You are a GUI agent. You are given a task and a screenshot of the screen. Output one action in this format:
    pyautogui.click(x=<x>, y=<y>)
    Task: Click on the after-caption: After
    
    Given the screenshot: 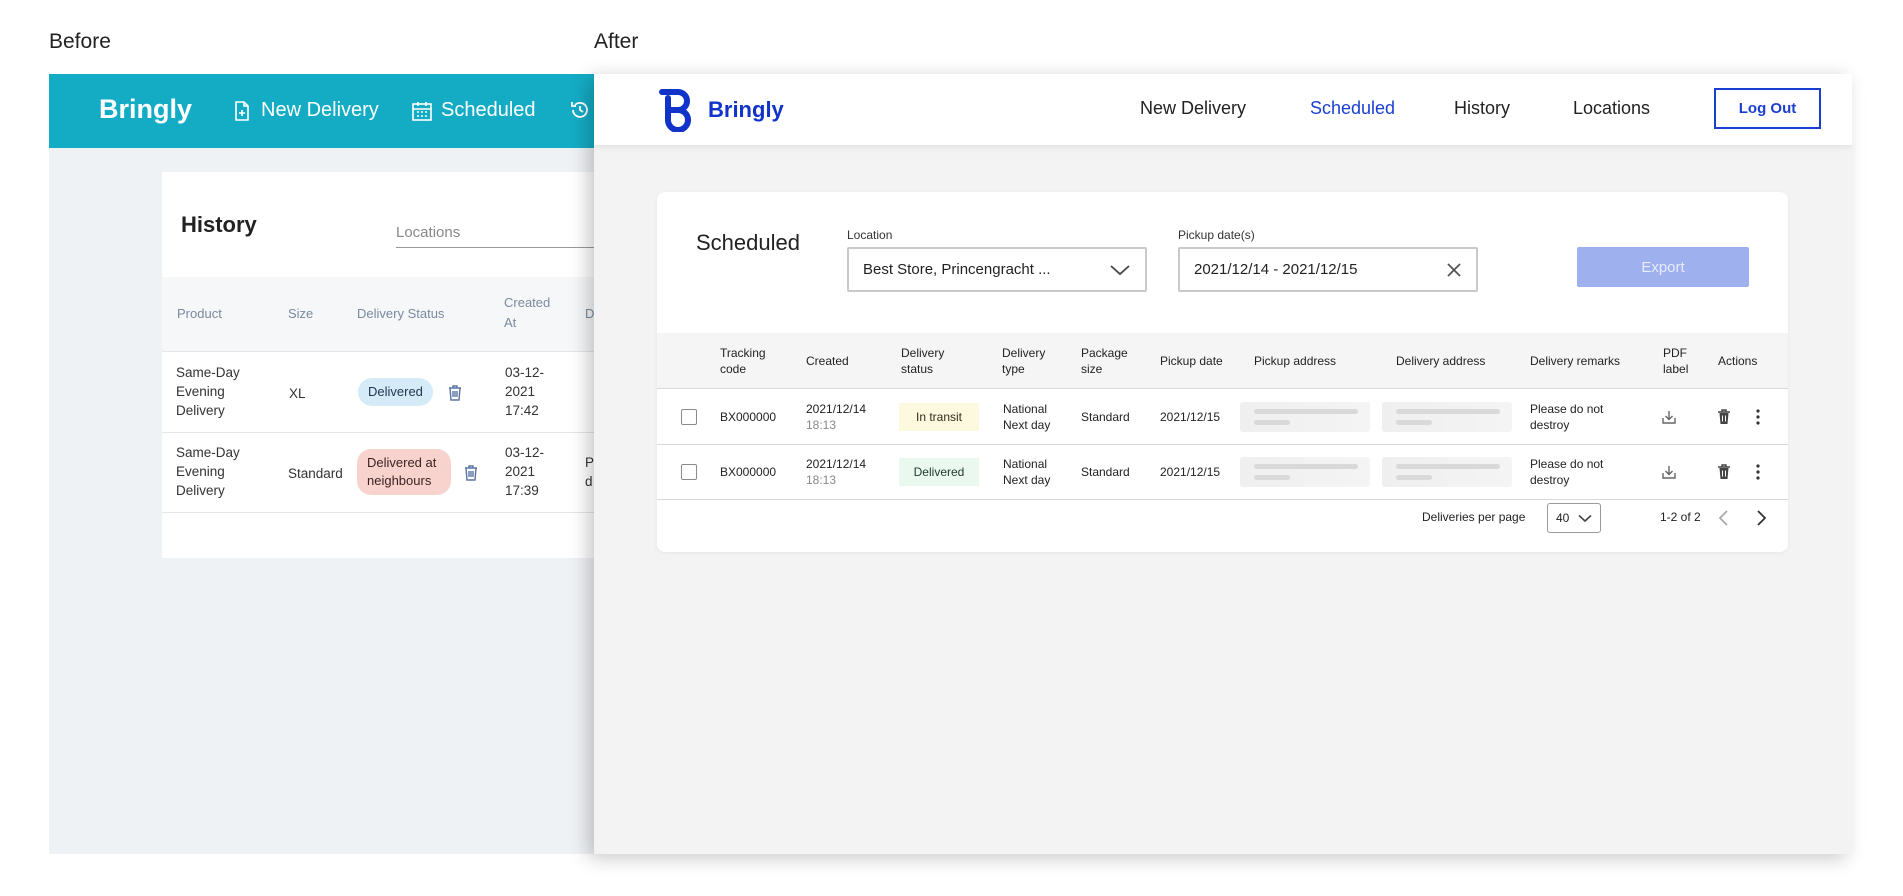 What is the action you would take?
    pyautogui.click(x=616, y=41)
    